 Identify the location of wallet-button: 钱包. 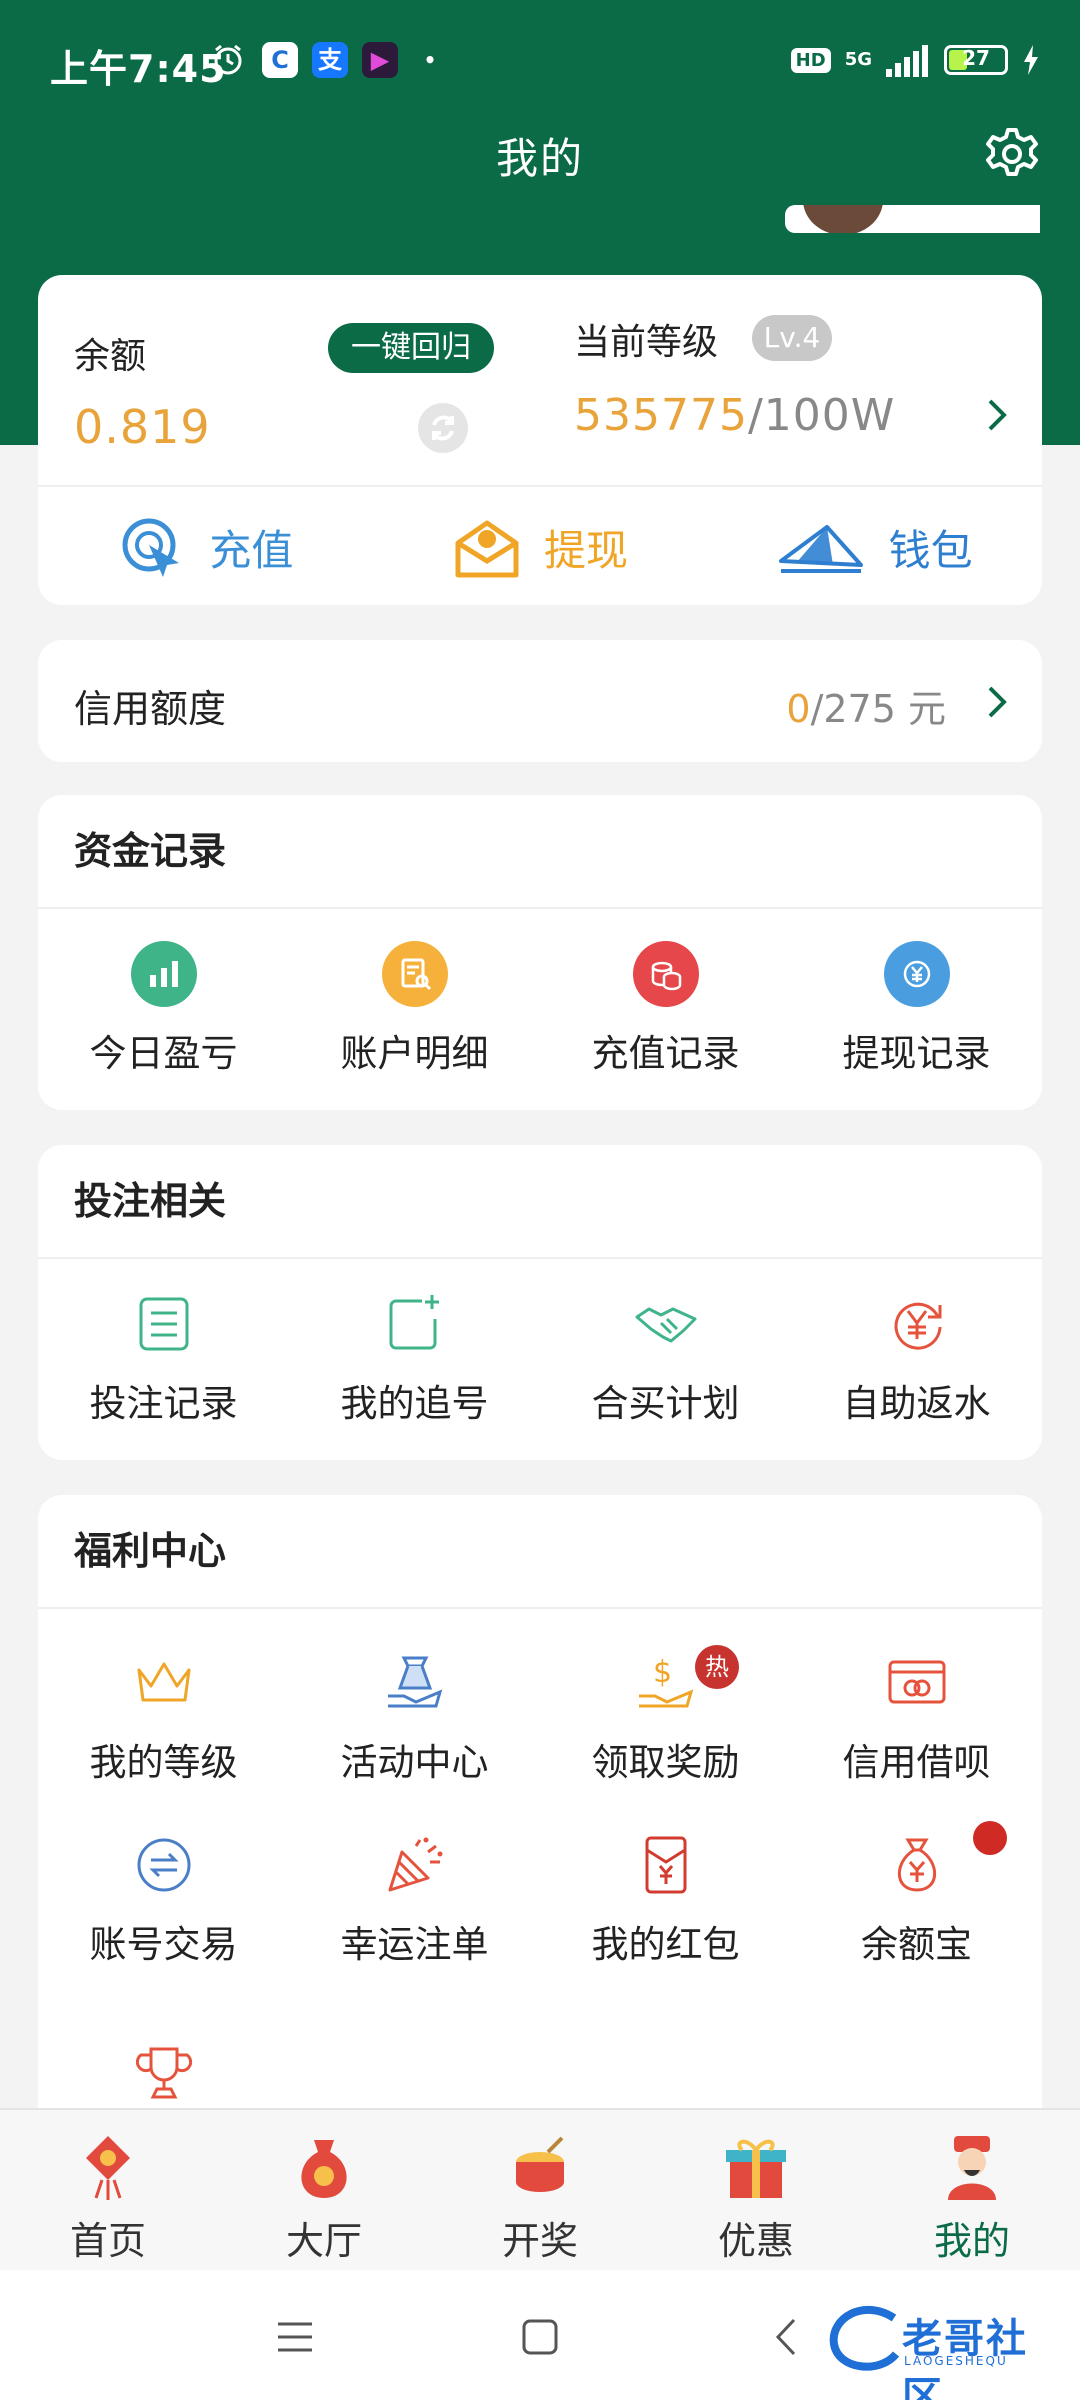
(874, 547).